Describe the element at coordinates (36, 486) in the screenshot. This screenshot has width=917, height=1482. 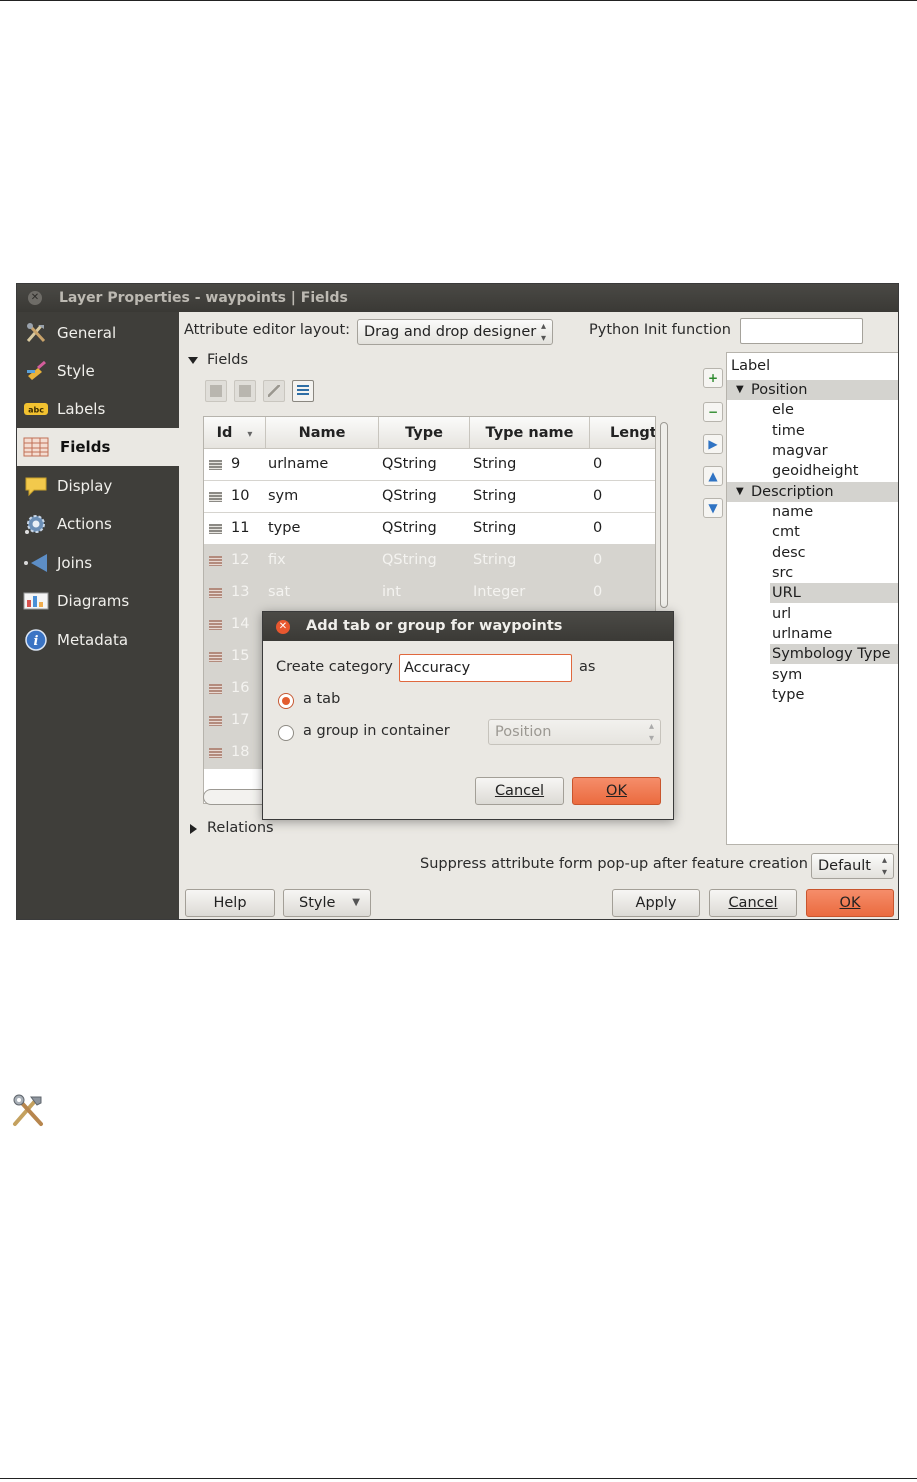
I see `speech-bubble-icon` at that location.